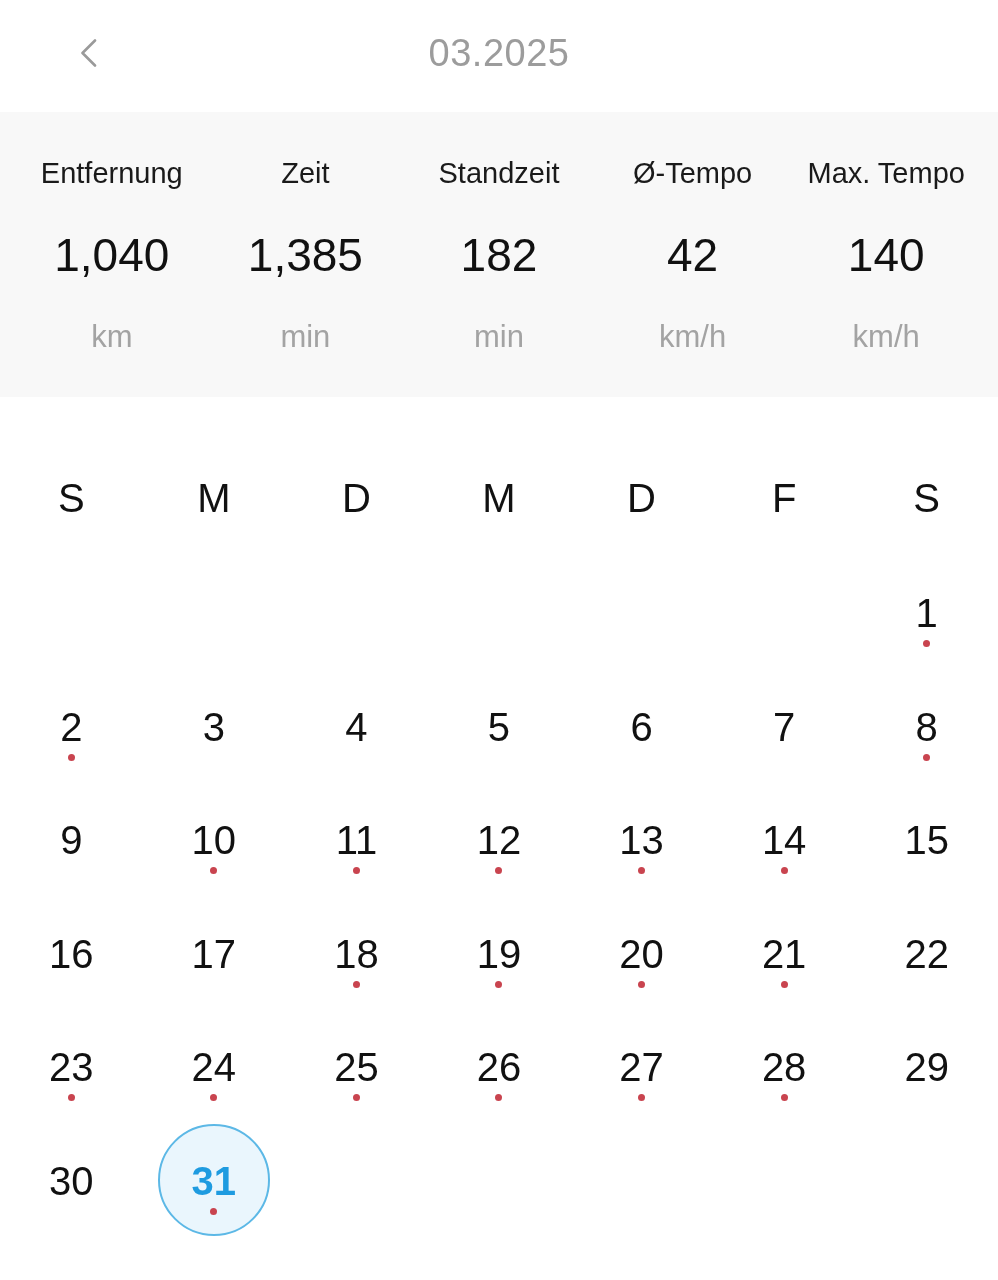 The height and width of the screenshot is (1280, 998). What do you see at coordinates (71, 953) in the screenshot?
I see `calendar-day: 16` at bounding box center [71, 953].